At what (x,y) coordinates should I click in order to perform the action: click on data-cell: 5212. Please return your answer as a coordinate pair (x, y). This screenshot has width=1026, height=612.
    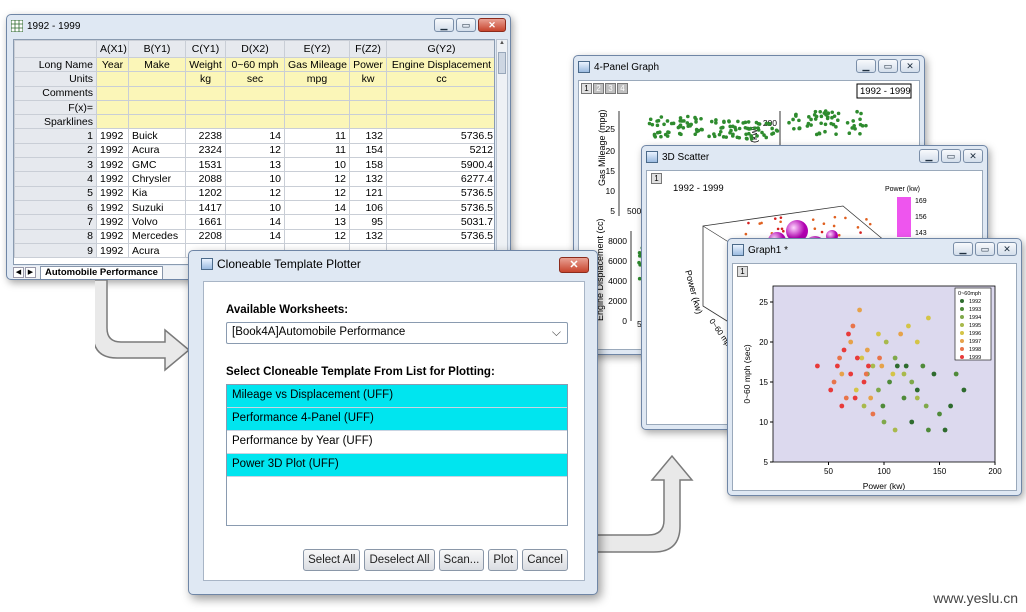
    Looking at the image, I should click on (440, 150).